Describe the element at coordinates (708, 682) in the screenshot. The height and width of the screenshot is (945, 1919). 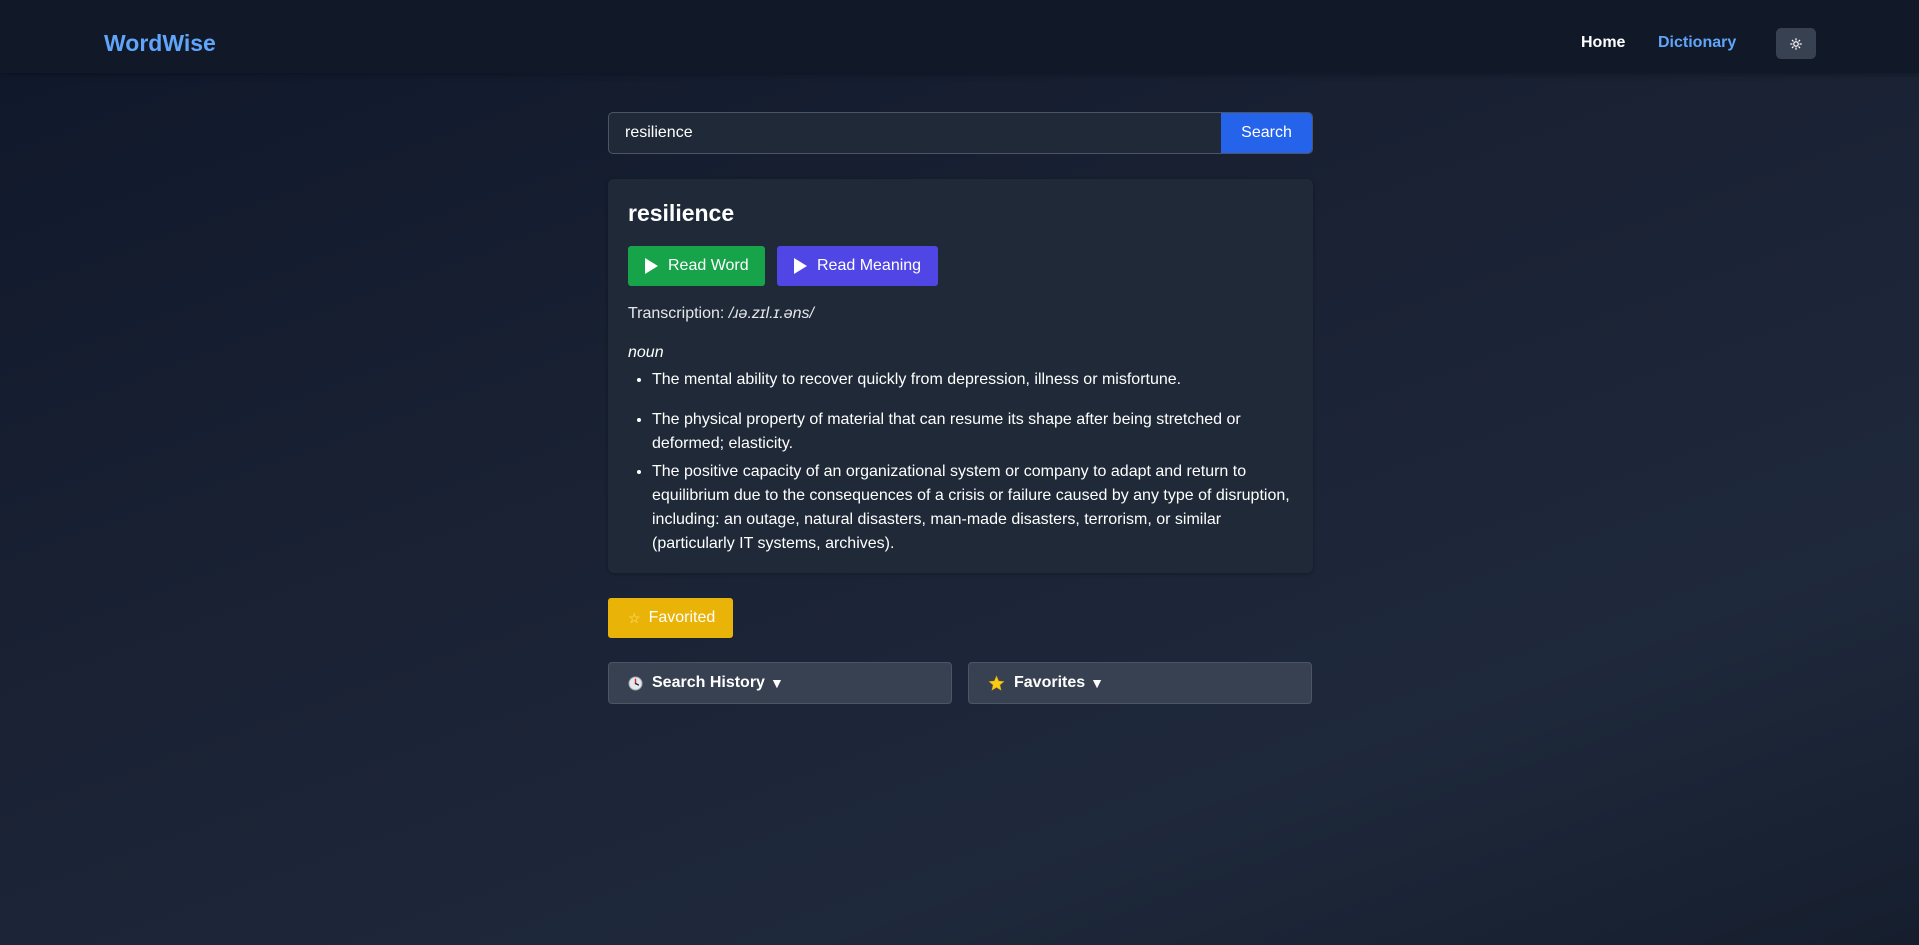
I see `search-history-label: Search History` at that location.